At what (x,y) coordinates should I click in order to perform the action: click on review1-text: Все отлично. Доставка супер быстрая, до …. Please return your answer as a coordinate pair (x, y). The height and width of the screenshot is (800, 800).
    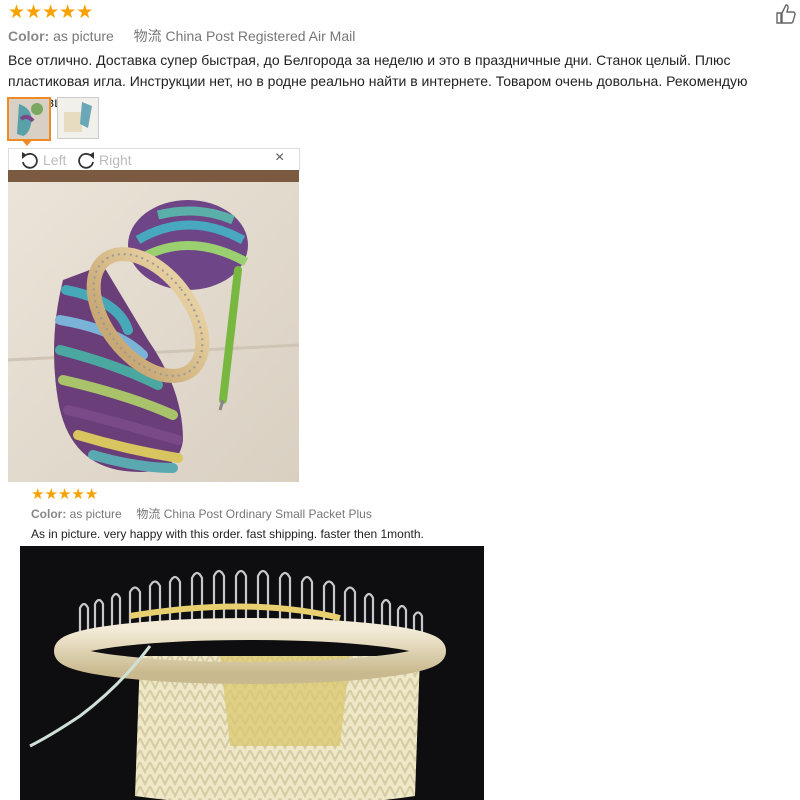
    Looking at the image, I should click on (378, 81).